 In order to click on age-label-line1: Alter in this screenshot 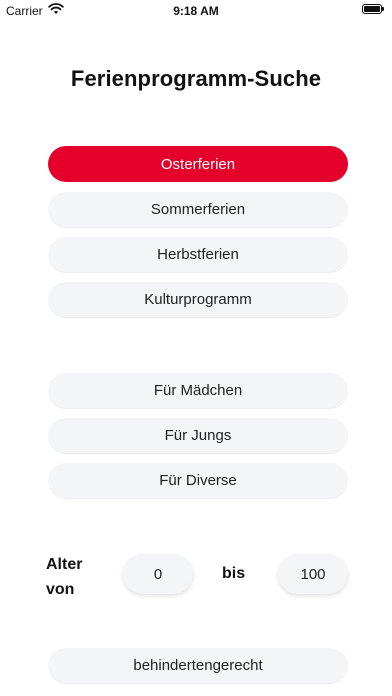, I will do `click(64, 564)`.